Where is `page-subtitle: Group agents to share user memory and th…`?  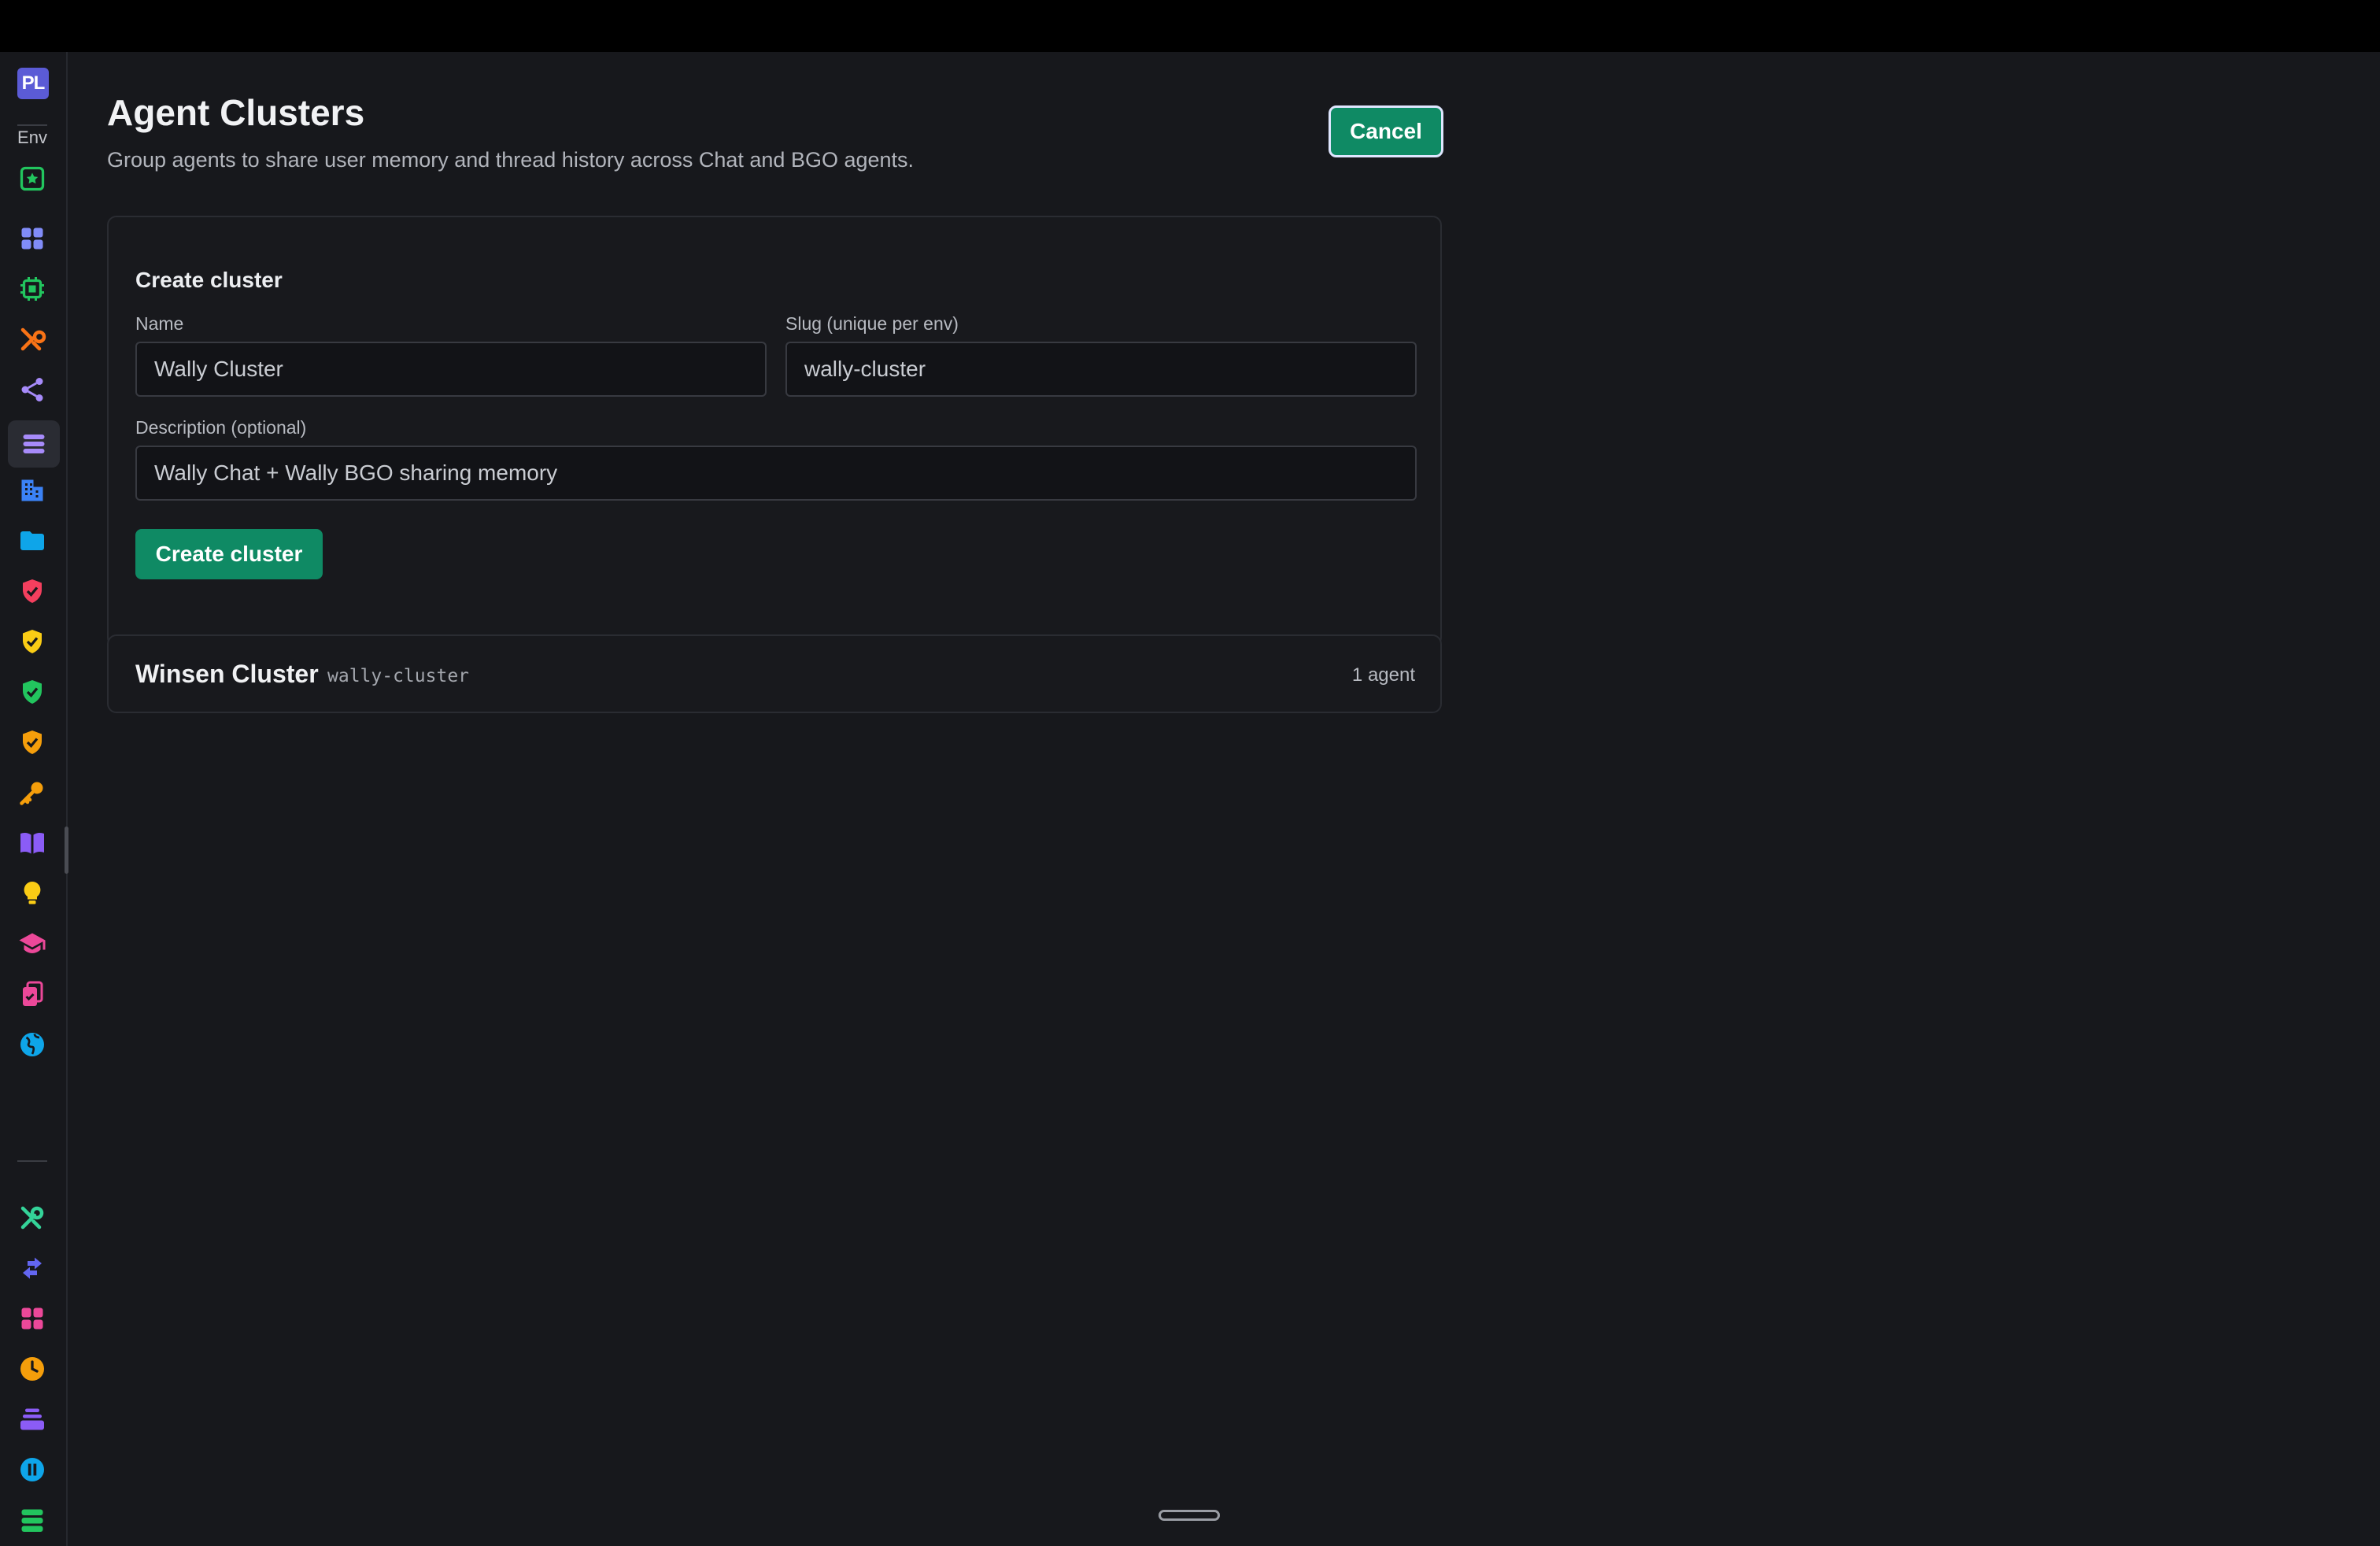
page-subtitle: Group agents to share user memory and th… is located at coordinates (511, 160).